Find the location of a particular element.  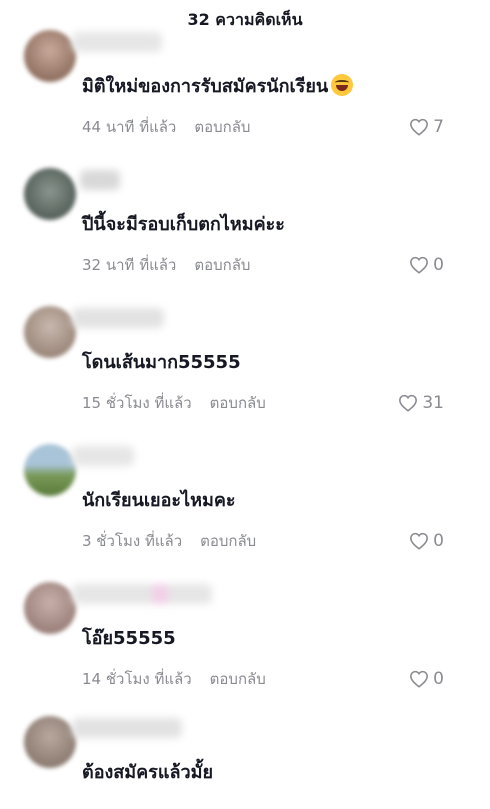

comment-time: 15 ชั่วโมง ที่แล้ว is located at coordinates (137, 403).